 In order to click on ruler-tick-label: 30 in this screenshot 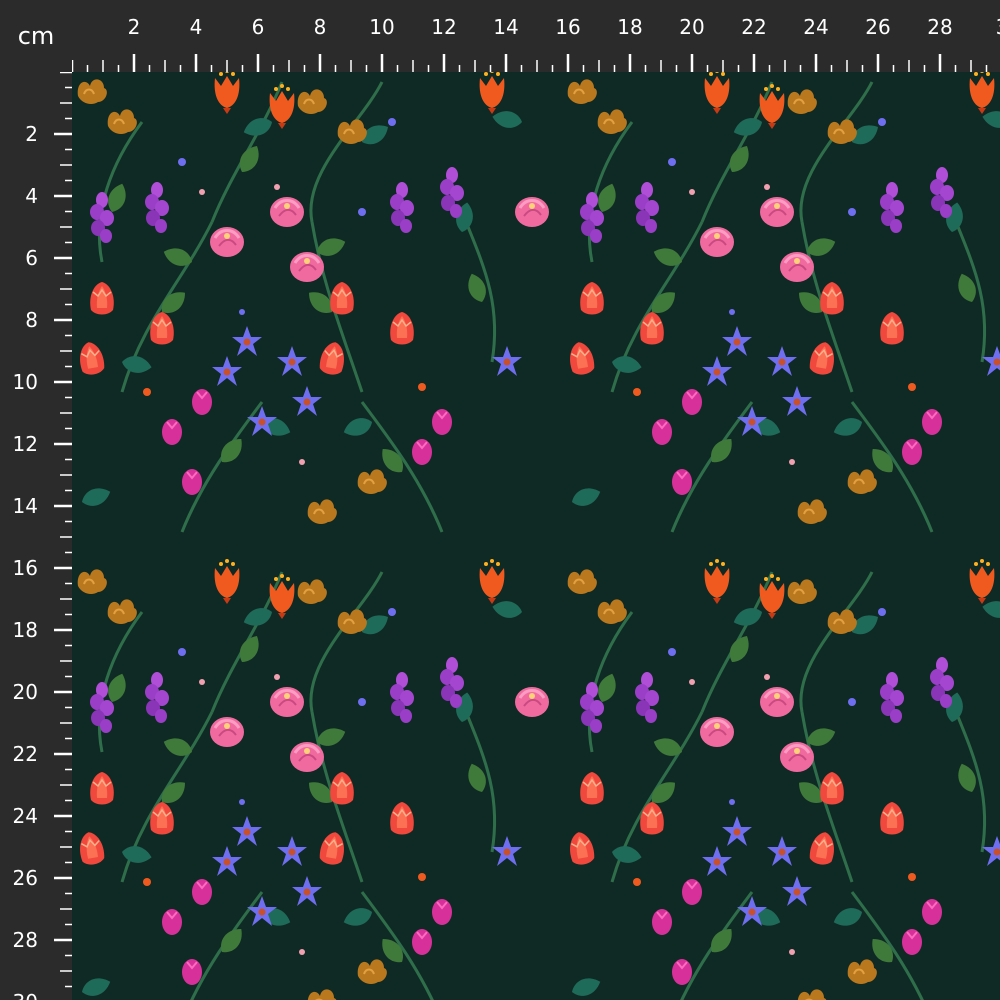, I will do `click(25, 995)`.